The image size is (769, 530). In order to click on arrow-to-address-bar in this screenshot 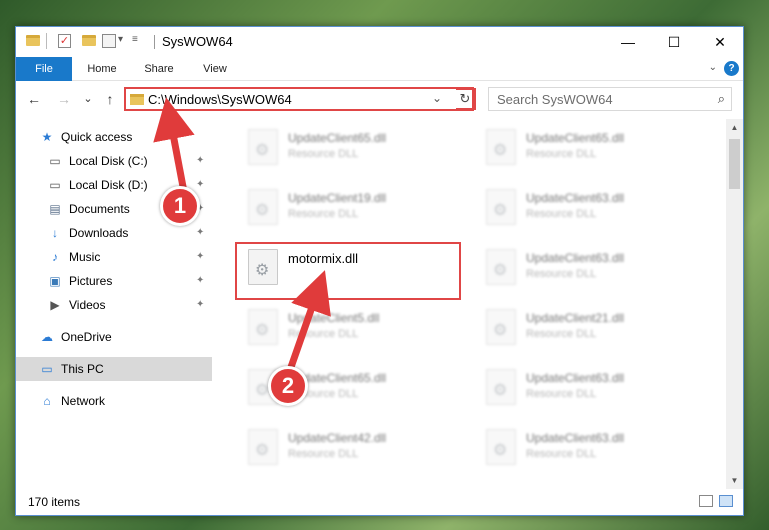, I will do `click(174, 145)`.